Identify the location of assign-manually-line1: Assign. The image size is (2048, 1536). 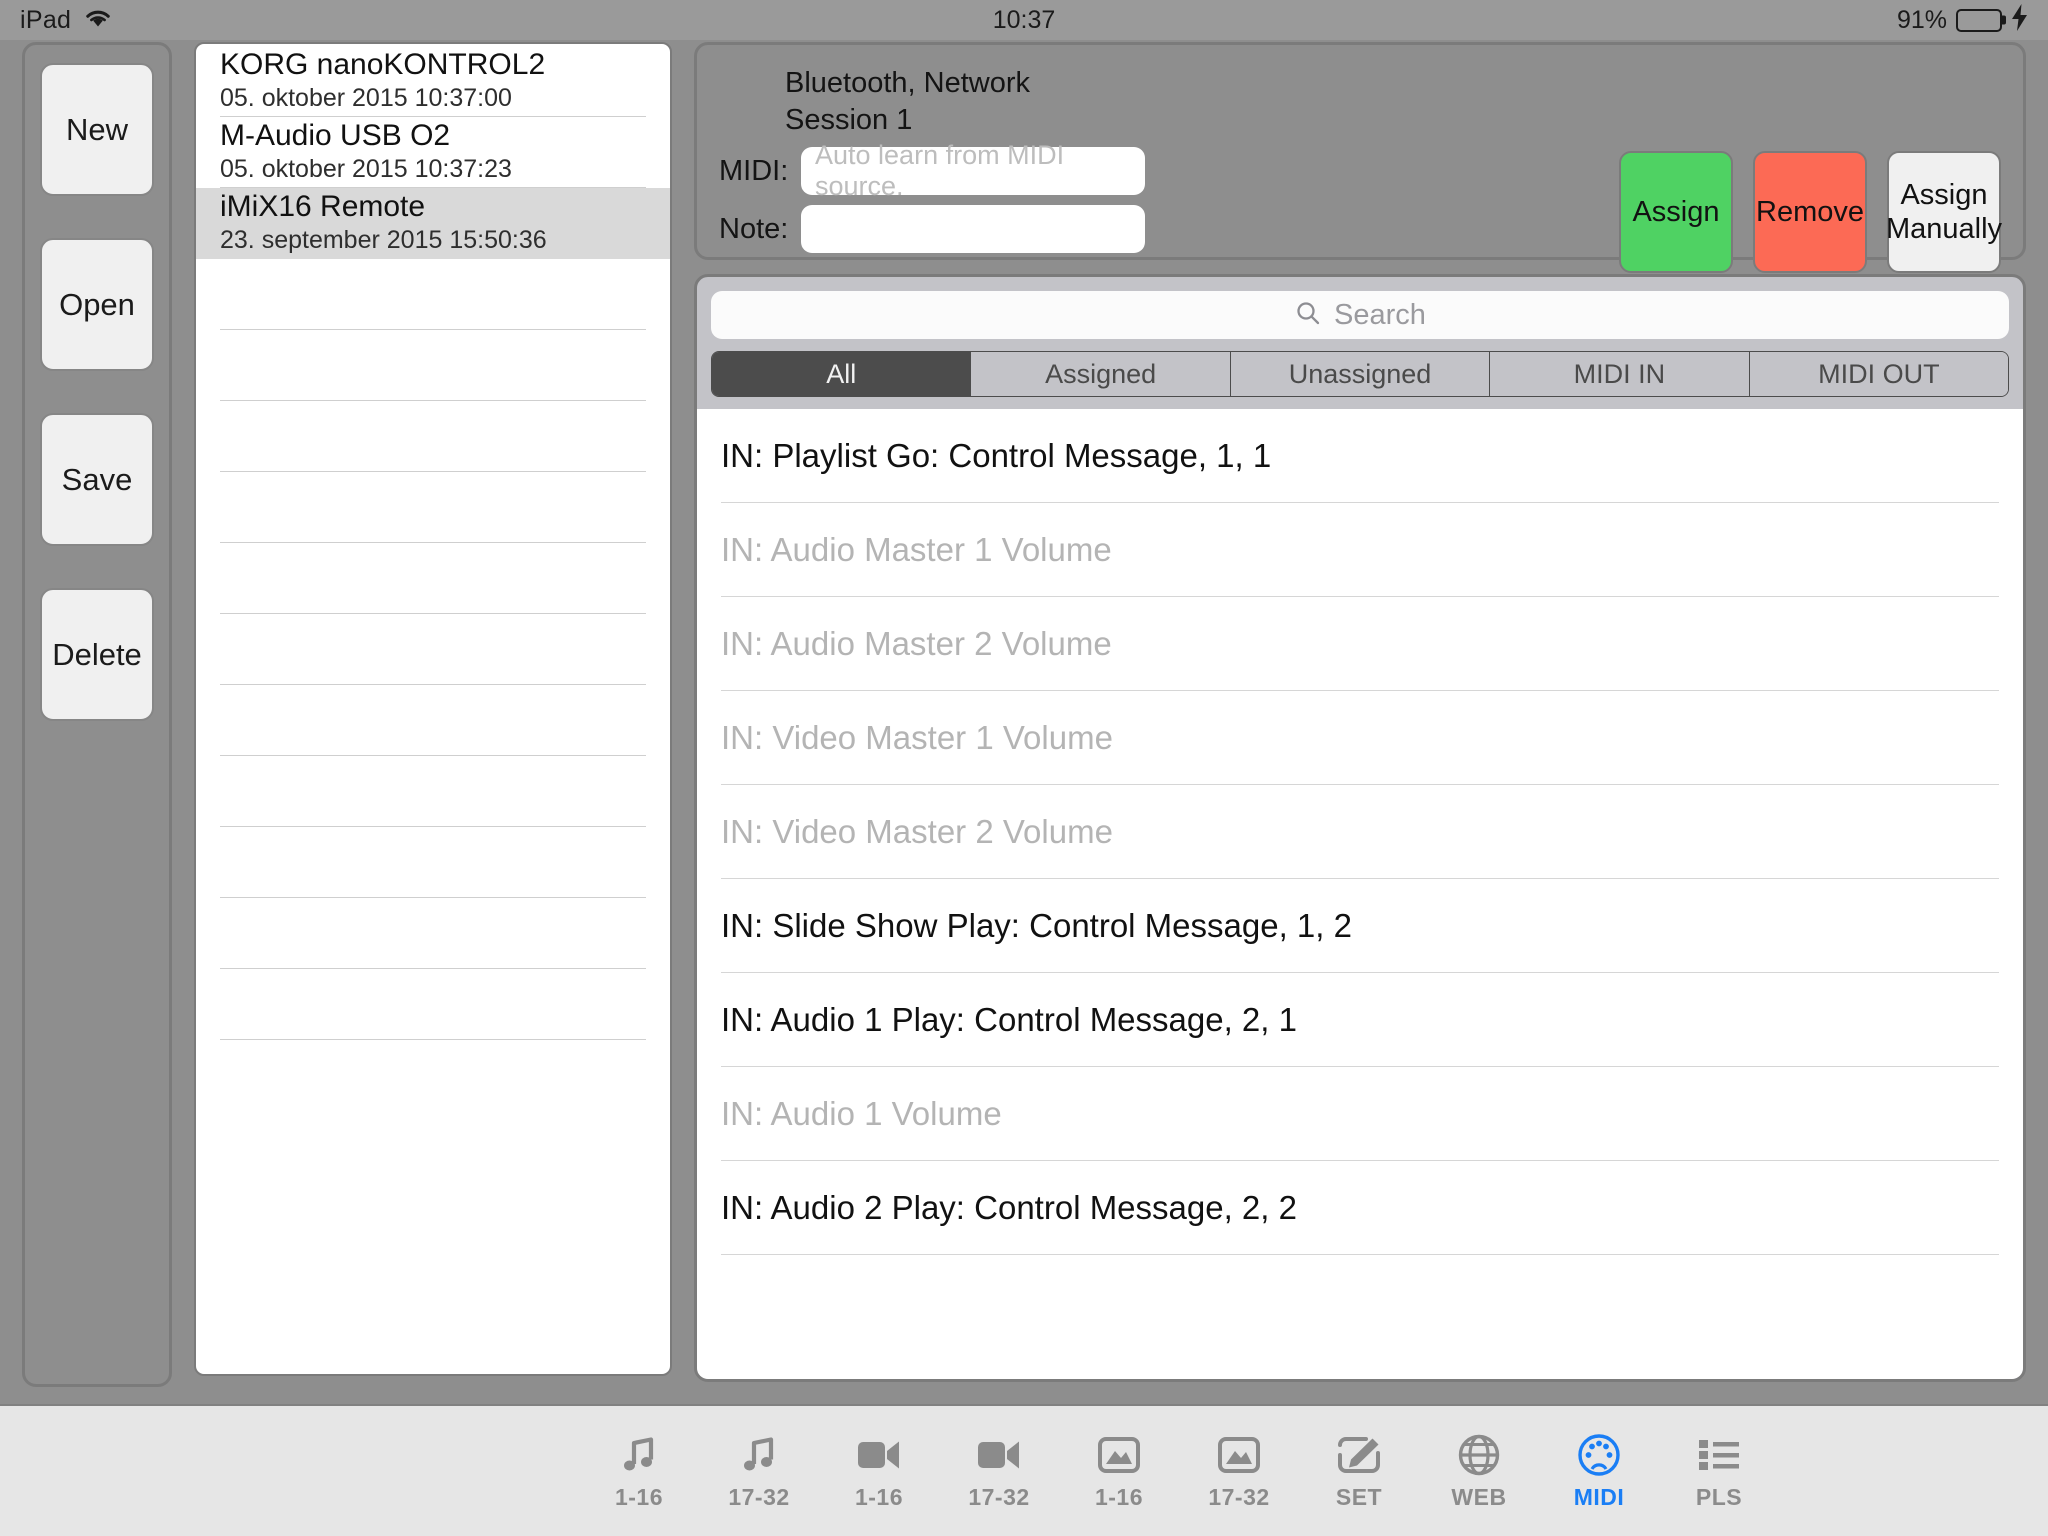
(1944, 195).